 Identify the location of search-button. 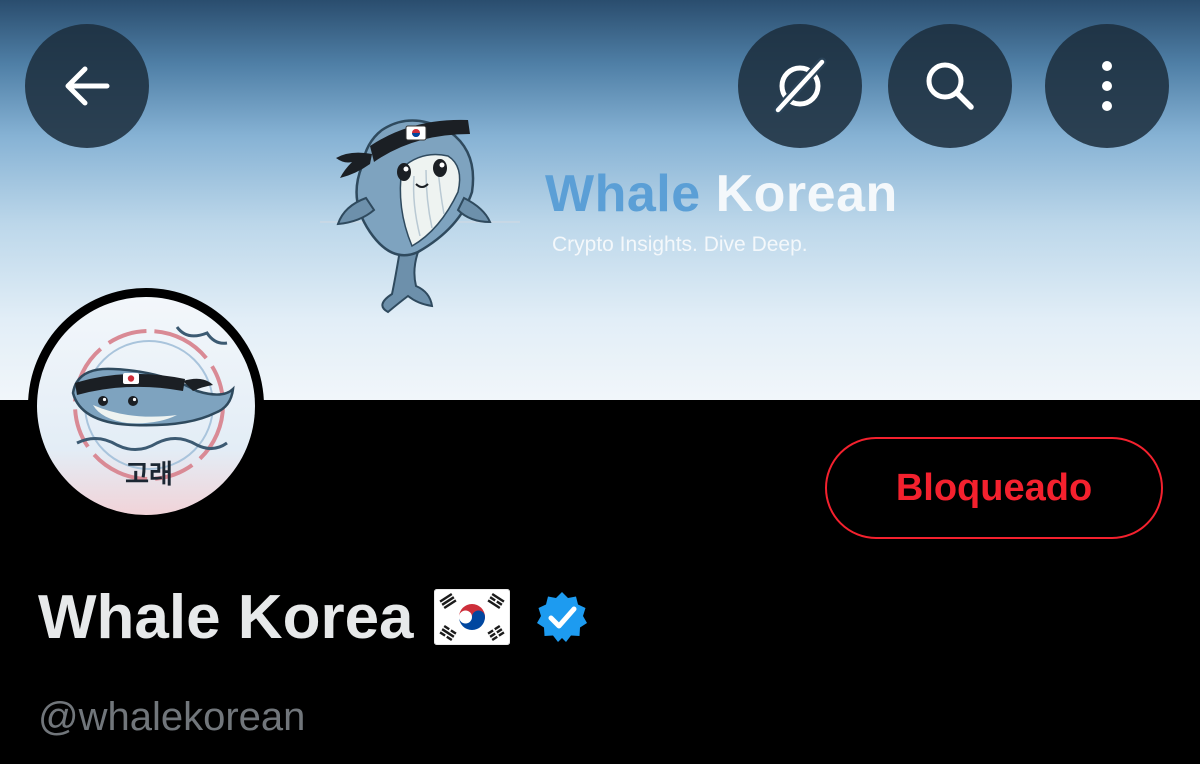
(950, 86).